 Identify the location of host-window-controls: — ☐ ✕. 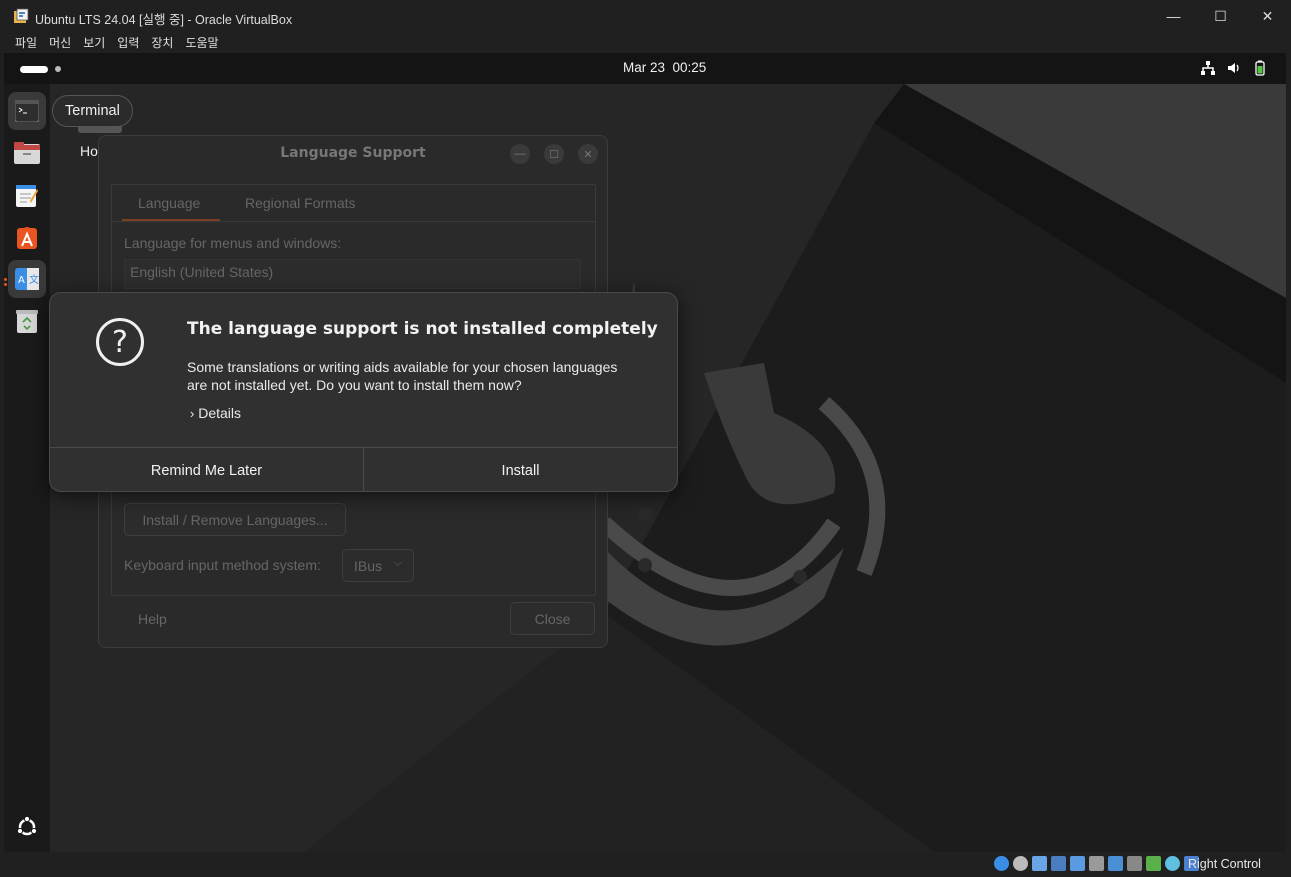
(1220, 16).